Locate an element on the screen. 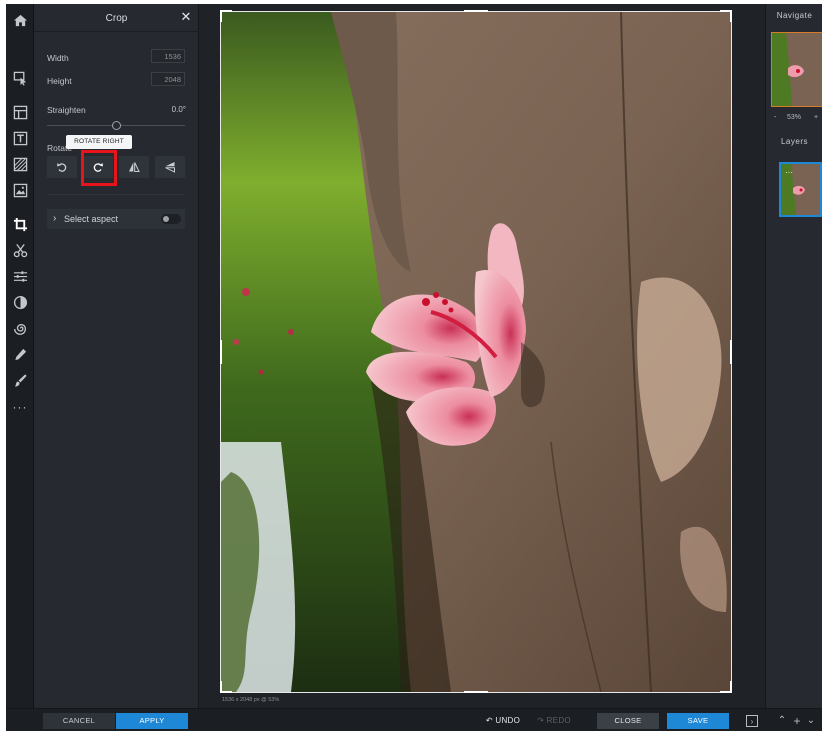  zoom-control: - 53% + is located at coordinates (794, 120).